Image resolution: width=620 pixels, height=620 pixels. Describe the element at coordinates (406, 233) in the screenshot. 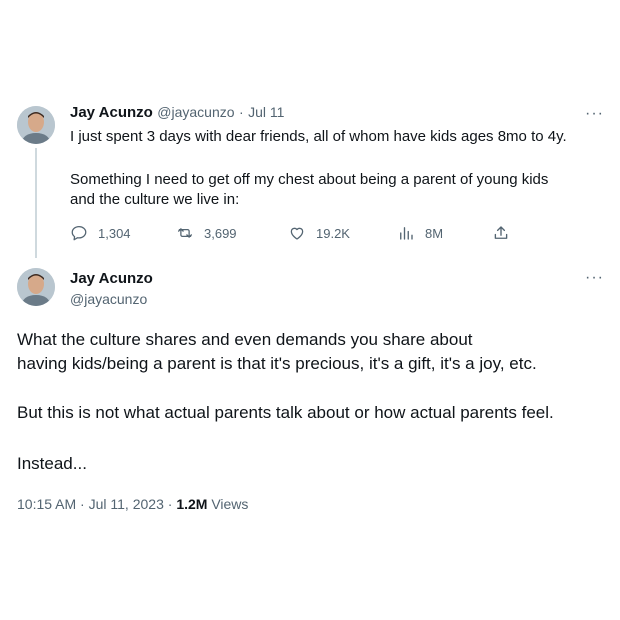

I see `bar-chart-icon` at that location.